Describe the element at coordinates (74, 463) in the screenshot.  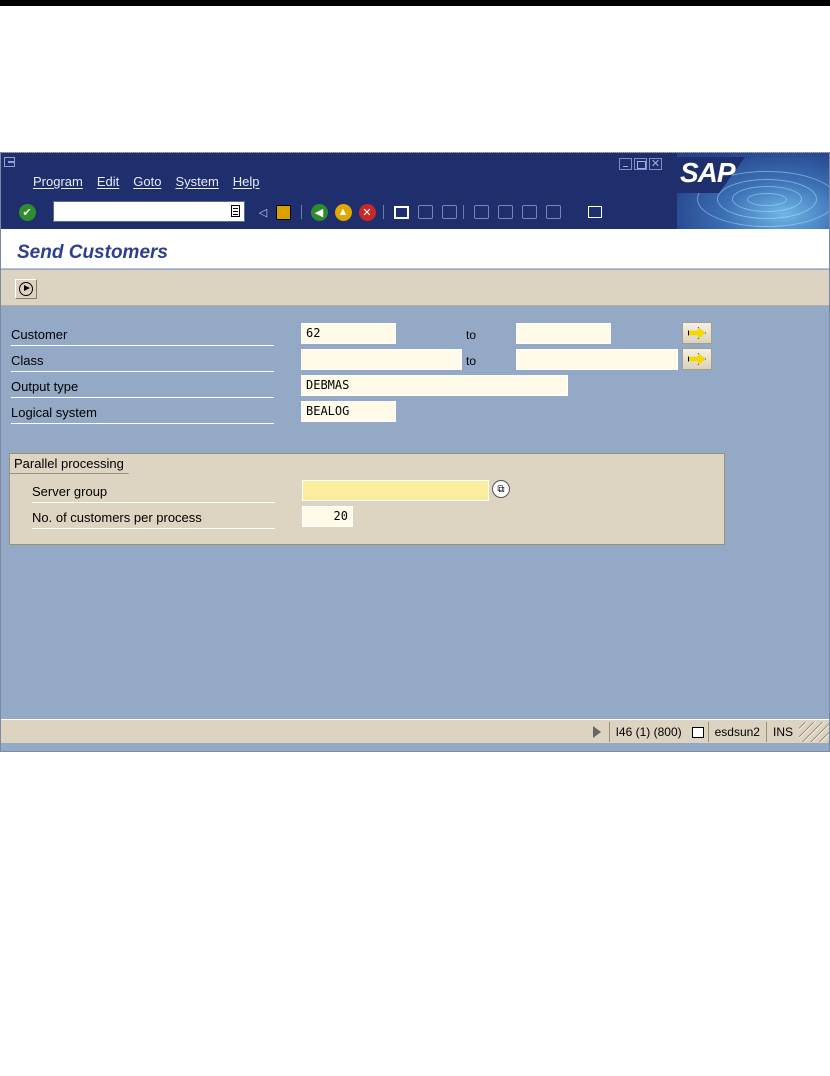
I see `parallel-processing-title: Parallel processing` at that location.